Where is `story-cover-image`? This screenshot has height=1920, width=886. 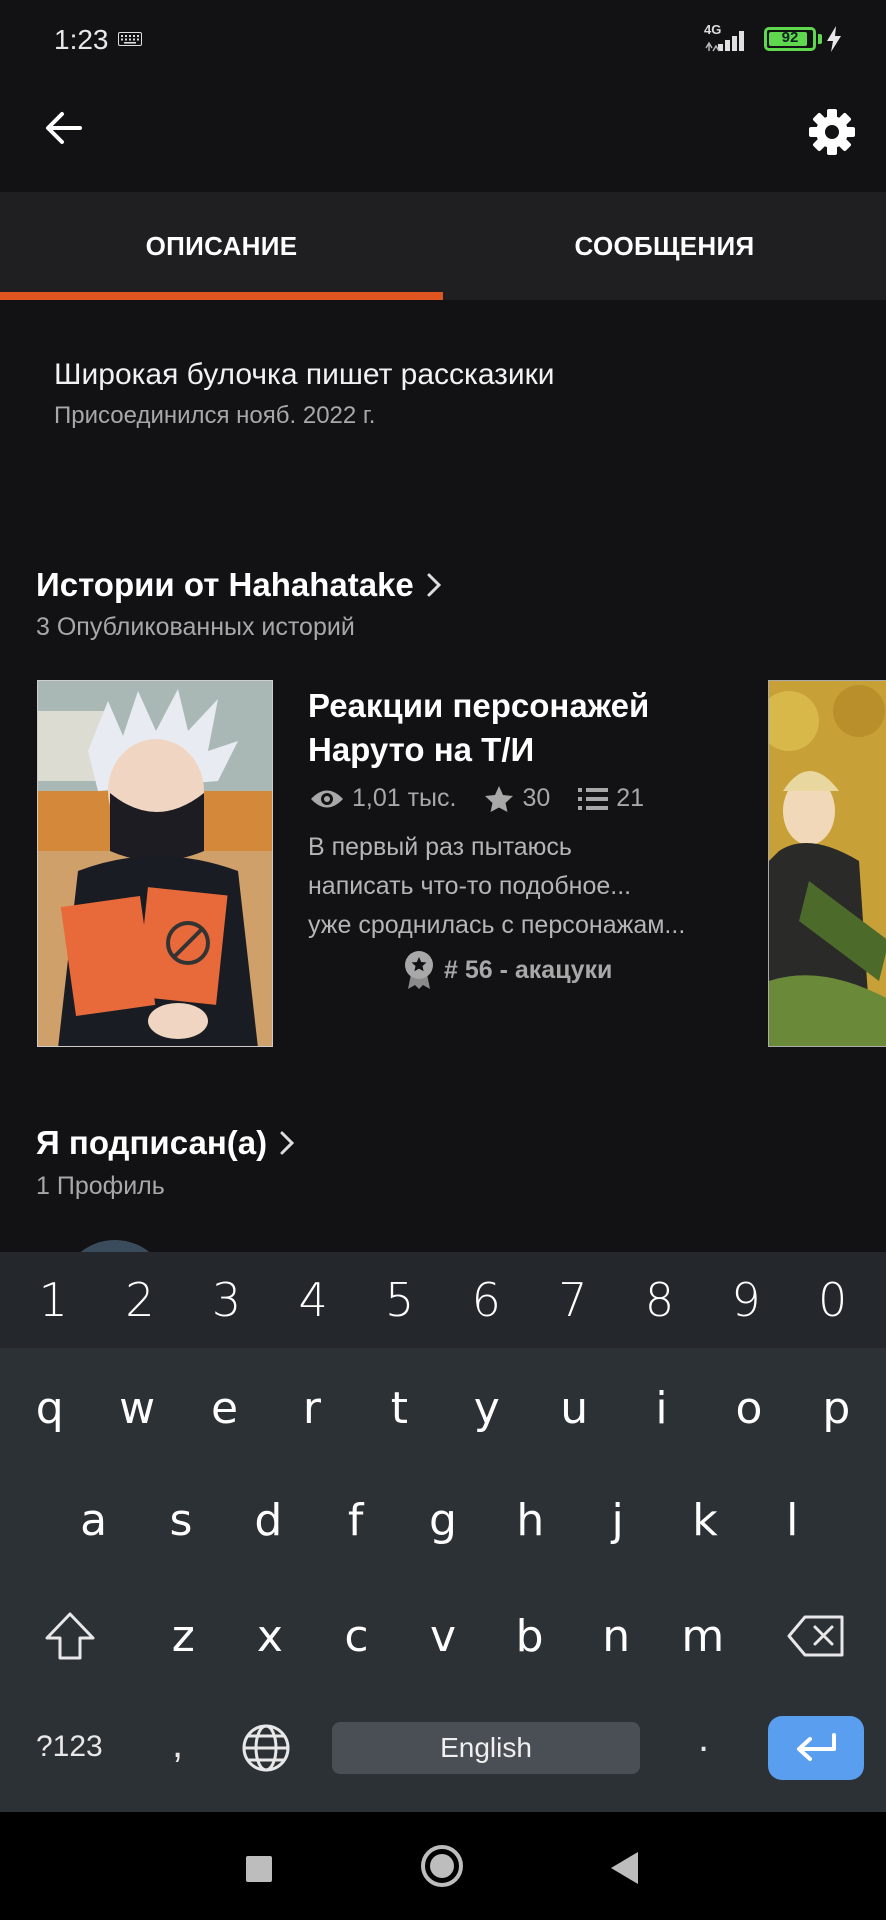 story-cover-image is located at coordinates (155, 863).